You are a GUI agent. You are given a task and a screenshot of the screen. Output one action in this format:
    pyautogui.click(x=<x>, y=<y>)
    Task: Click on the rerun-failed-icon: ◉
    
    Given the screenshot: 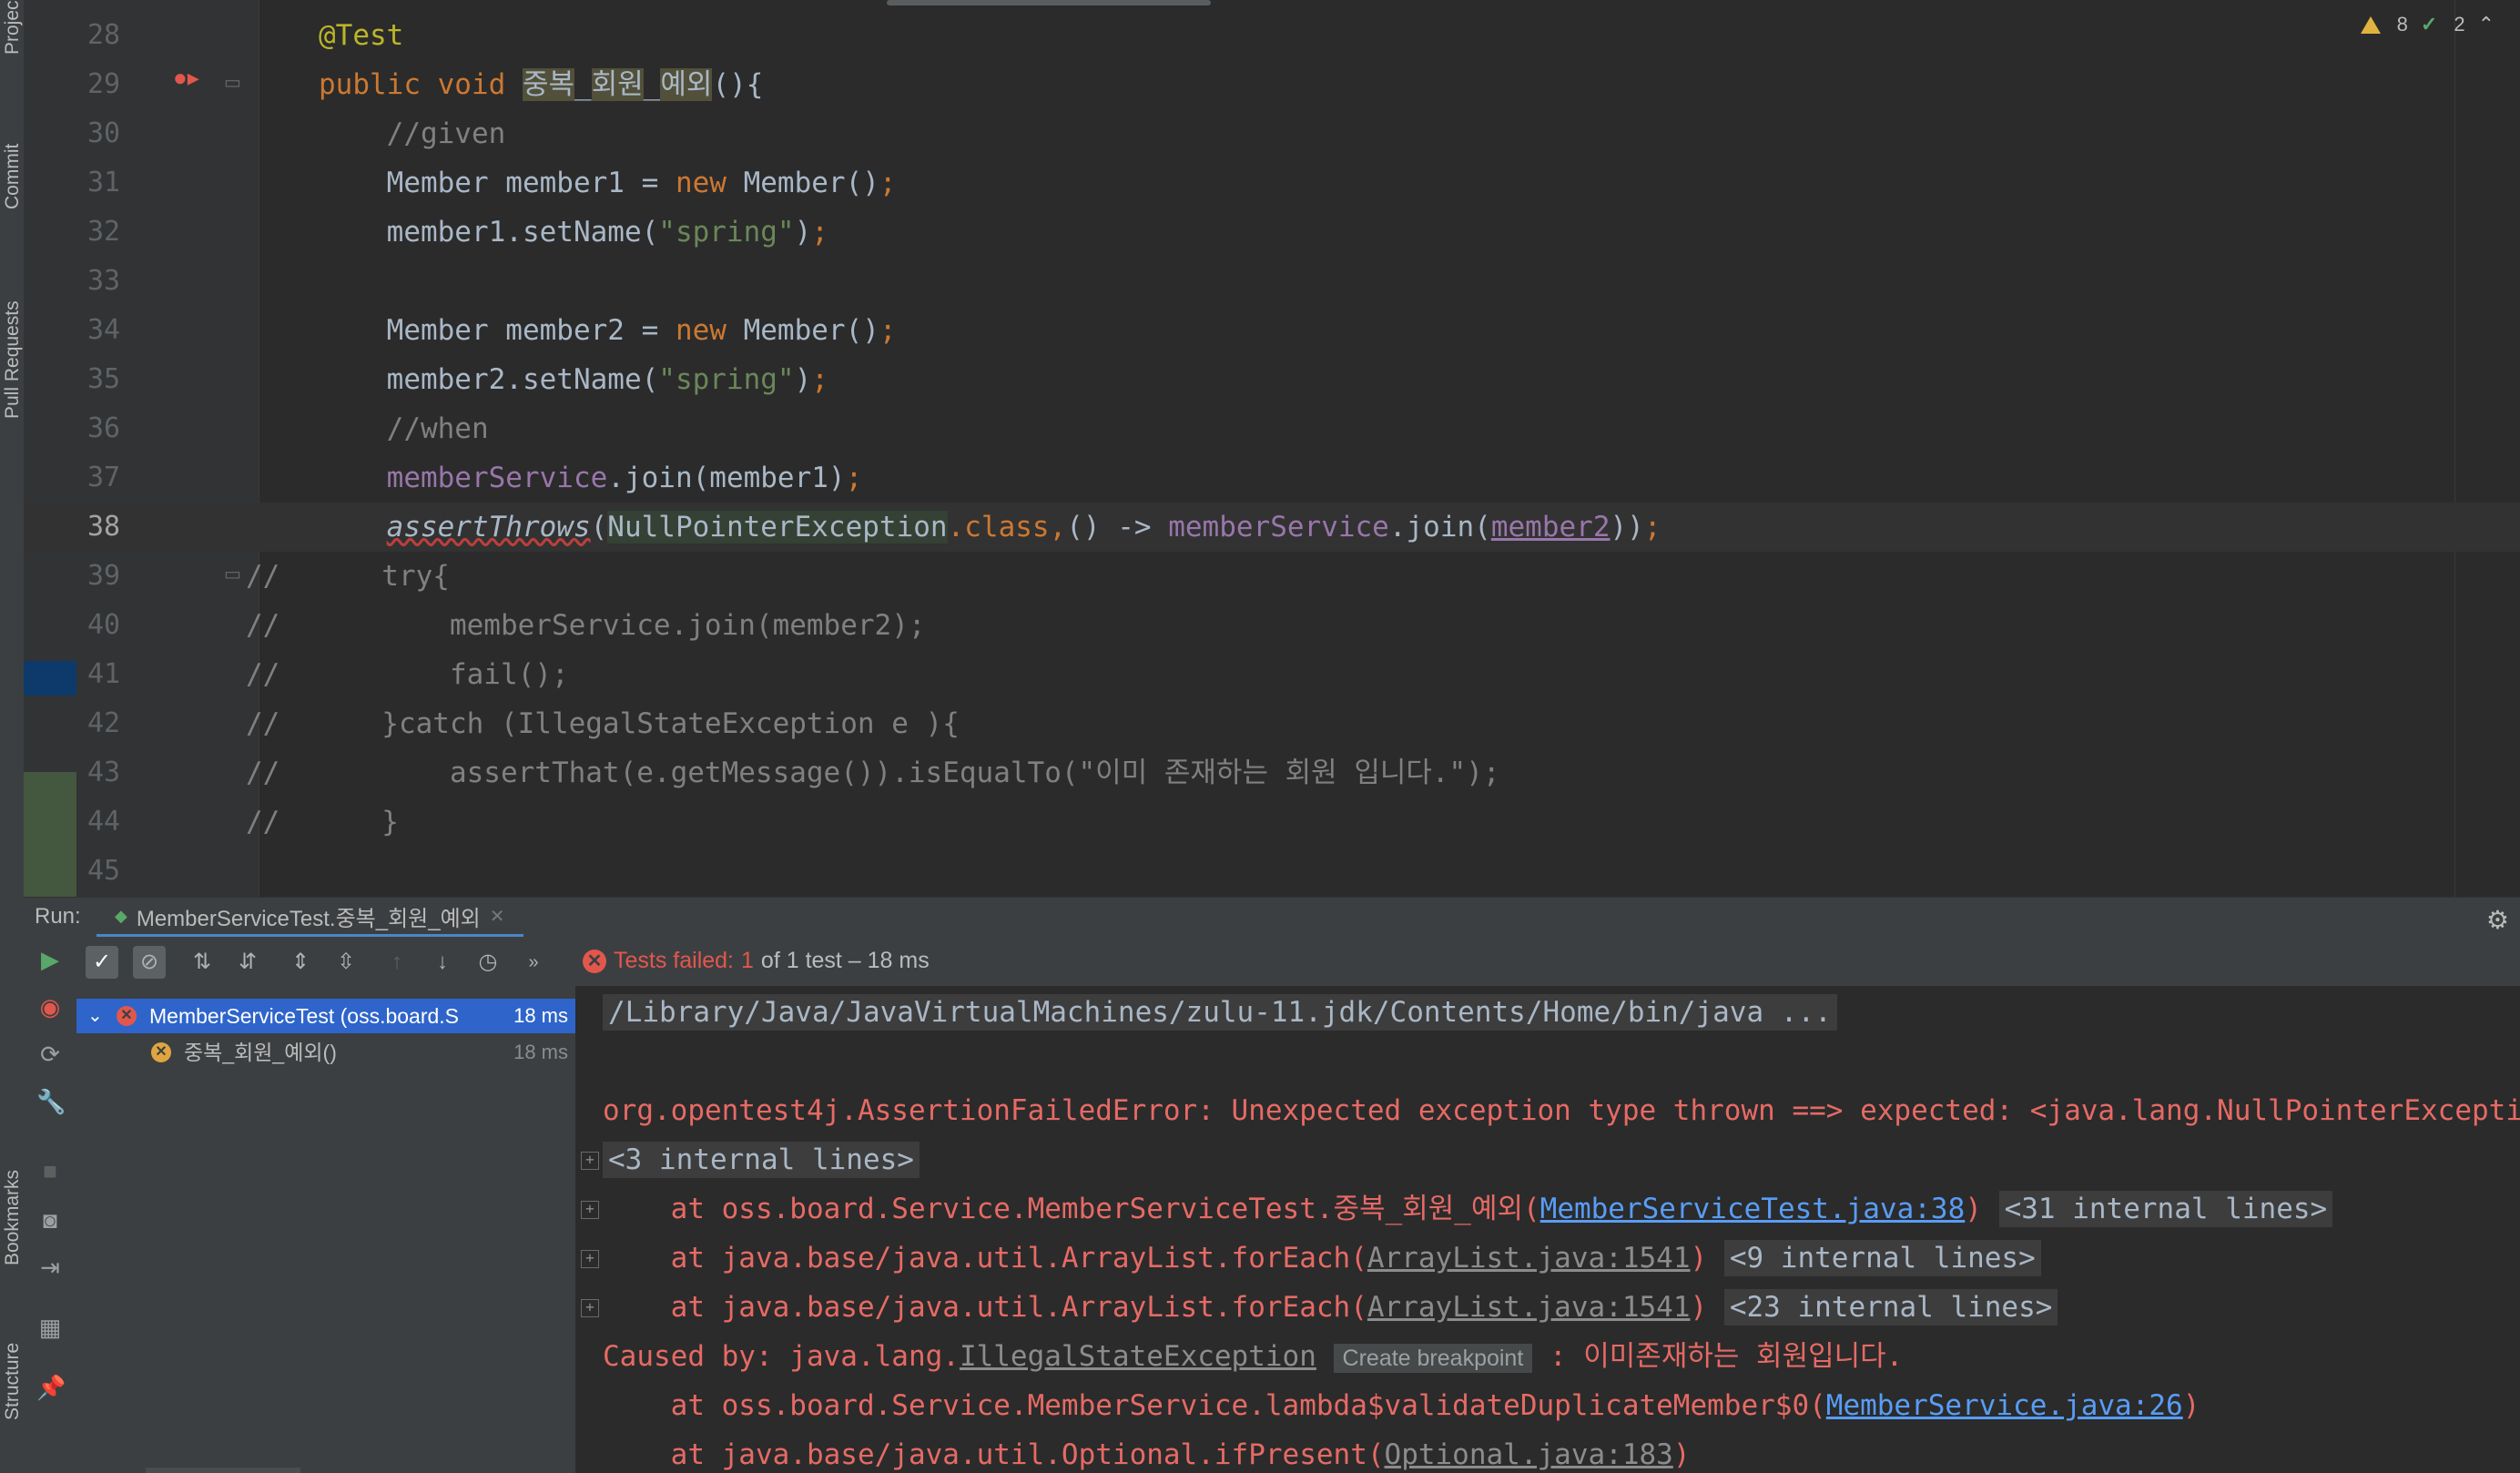 What is the action you would take?
    pyautogui.click(x=50, y=1007)
    